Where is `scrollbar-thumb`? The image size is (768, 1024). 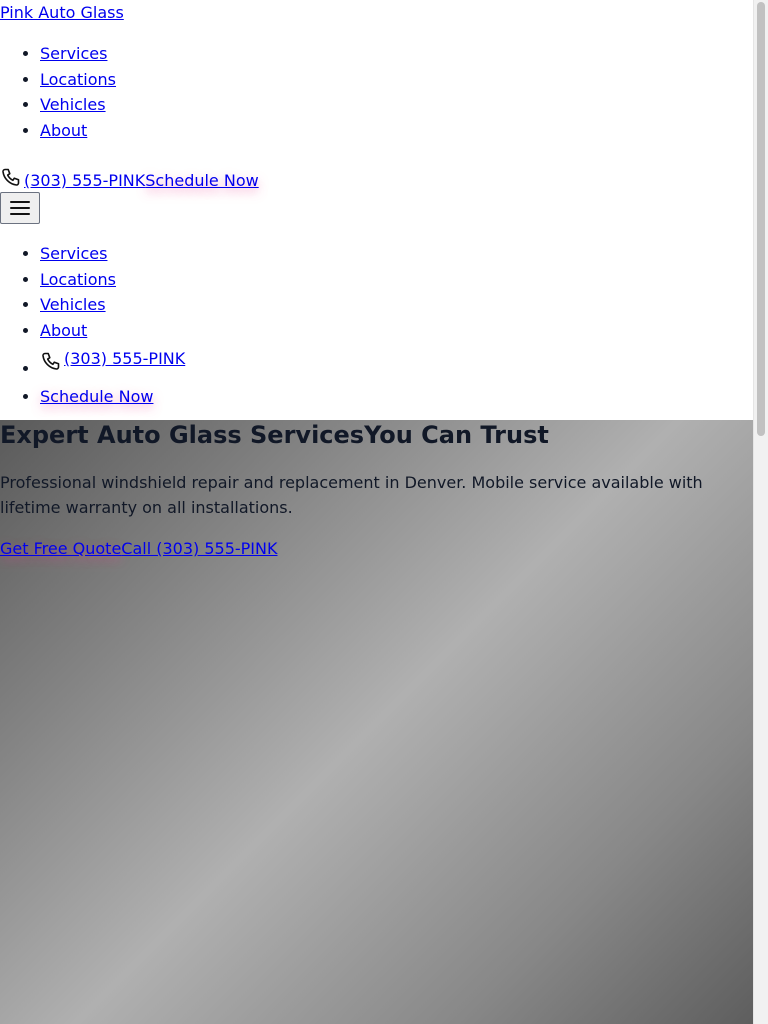 scrollbar-thumb is located at coordinates (761, 219).